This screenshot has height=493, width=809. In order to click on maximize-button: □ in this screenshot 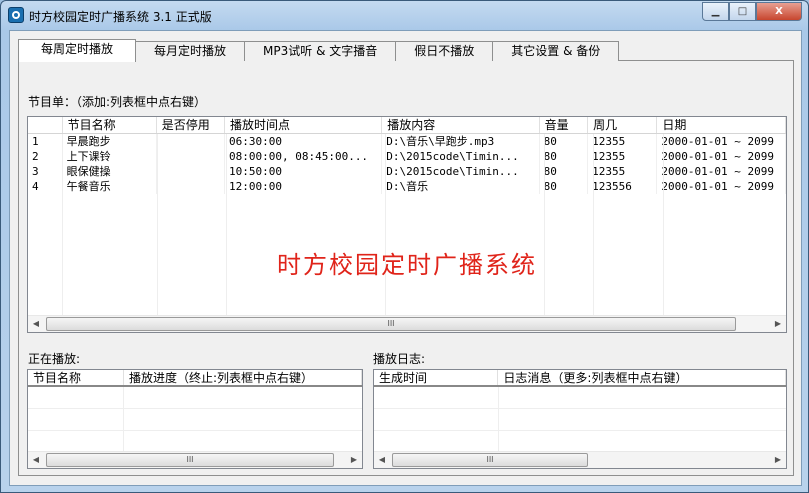, I will do `click(742, 11)`.